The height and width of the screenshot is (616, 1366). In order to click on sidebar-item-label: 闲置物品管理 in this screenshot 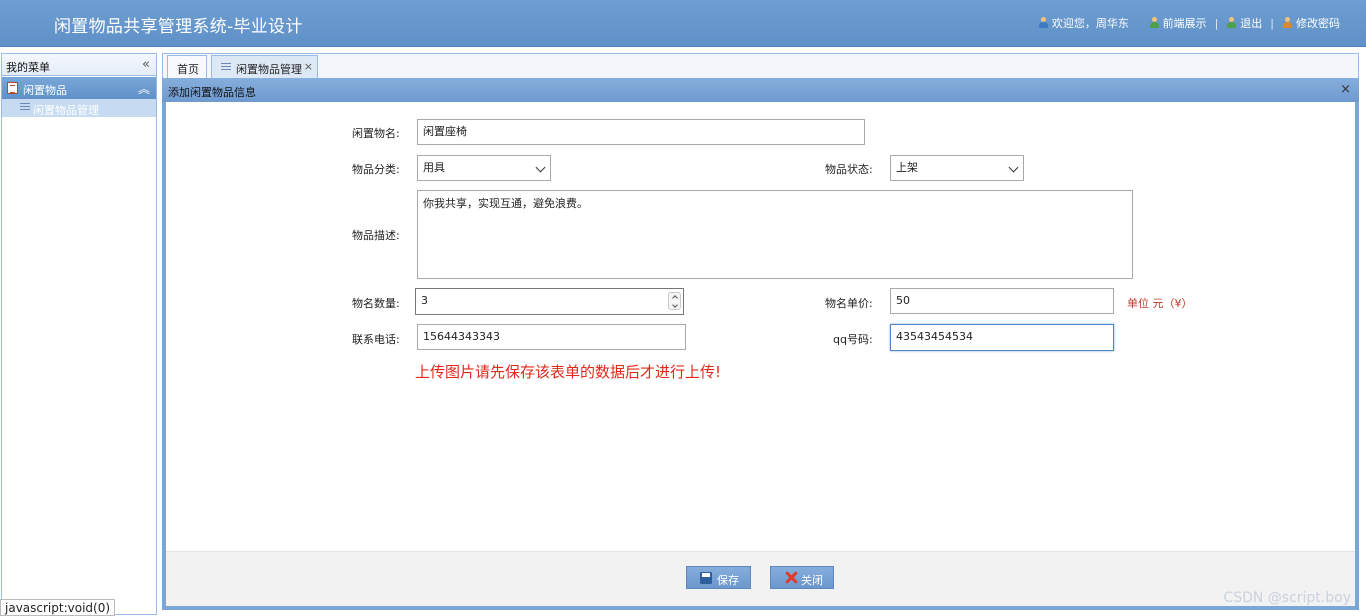, I will do `click(66, 110)`.